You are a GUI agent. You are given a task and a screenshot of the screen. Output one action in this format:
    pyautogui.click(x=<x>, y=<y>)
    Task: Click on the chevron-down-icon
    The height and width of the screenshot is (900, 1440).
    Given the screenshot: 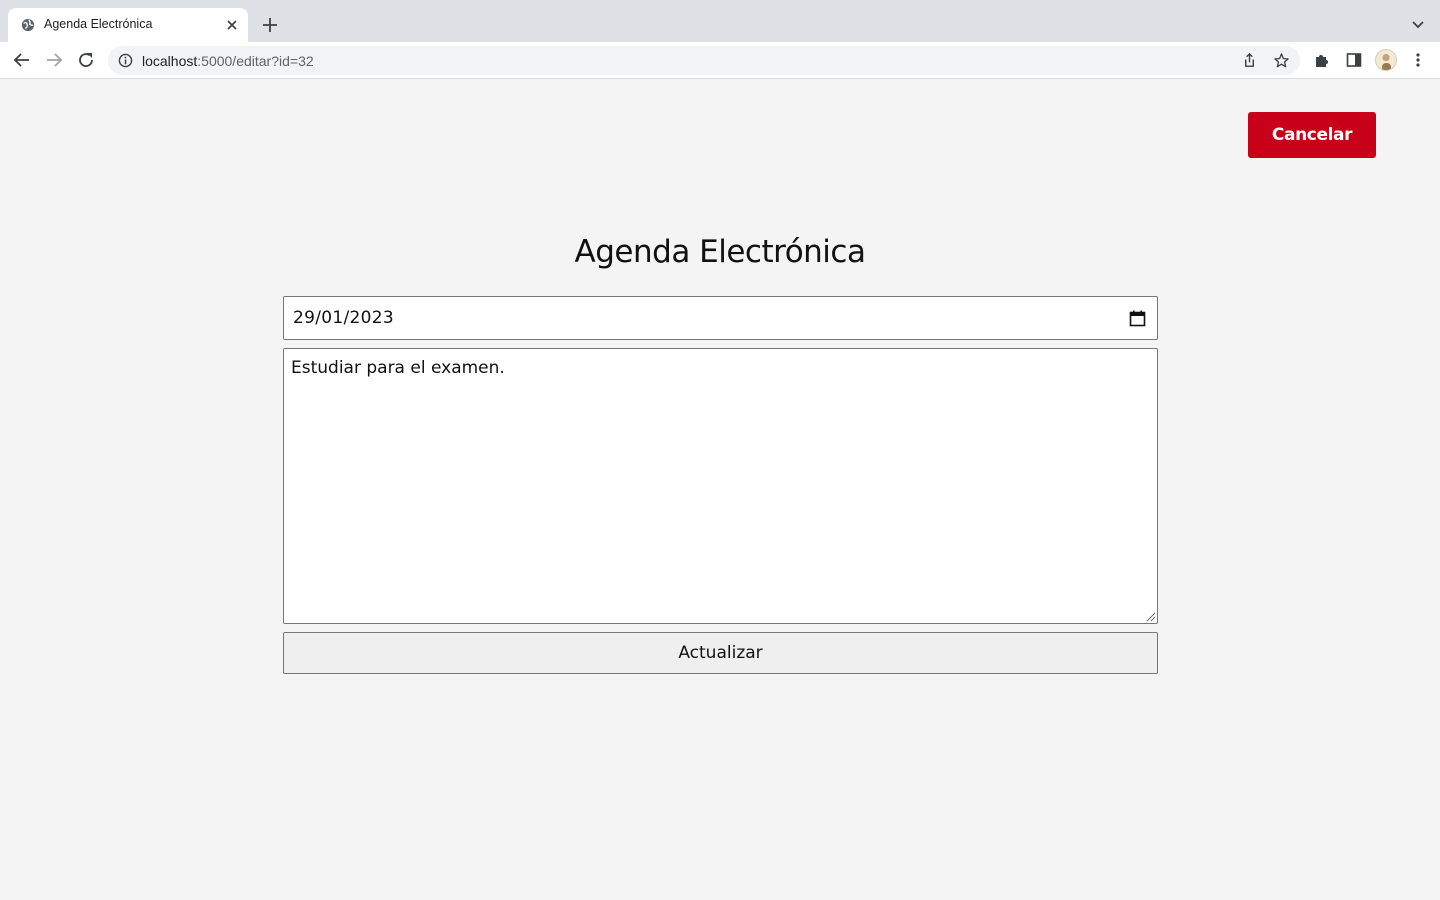 What is the action you would take?
    pyautogui.click(x=1418, y=25)
    